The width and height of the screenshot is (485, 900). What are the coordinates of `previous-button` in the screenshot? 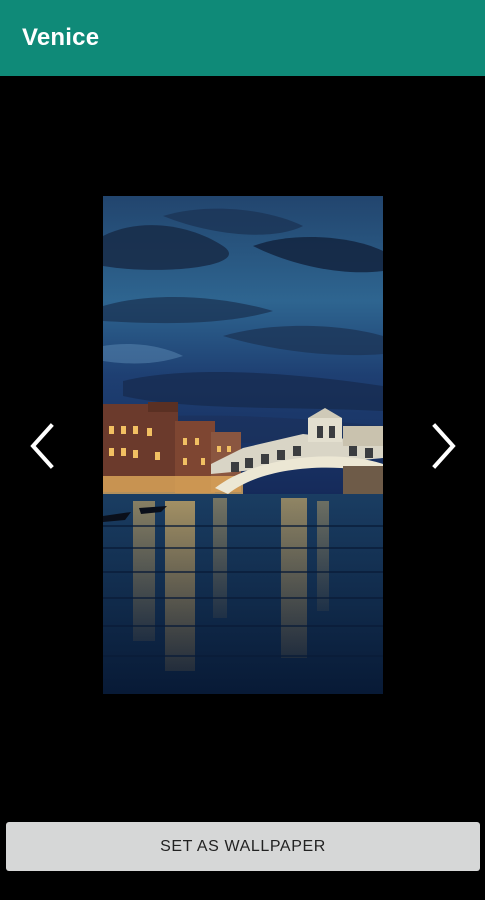 It's located at (42, 446).